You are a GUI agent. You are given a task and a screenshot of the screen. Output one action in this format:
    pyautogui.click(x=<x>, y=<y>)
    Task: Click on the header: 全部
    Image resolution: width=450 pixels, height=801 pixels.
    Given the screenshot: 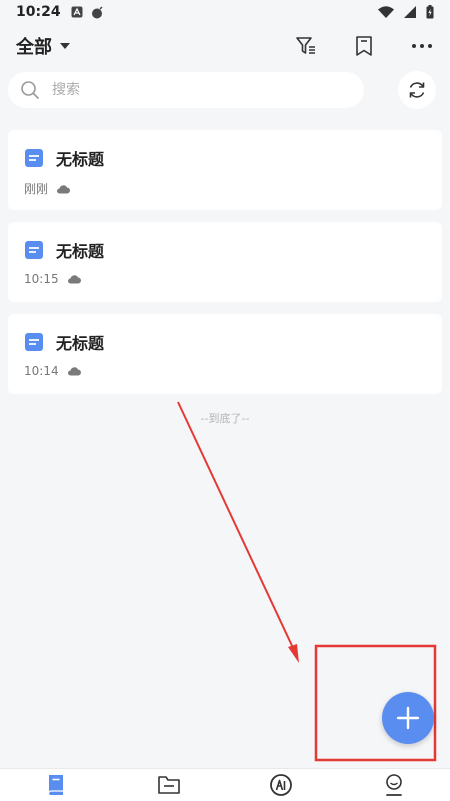 What is the action you would take?
    pyautogui.click(x=225, y=46)
    